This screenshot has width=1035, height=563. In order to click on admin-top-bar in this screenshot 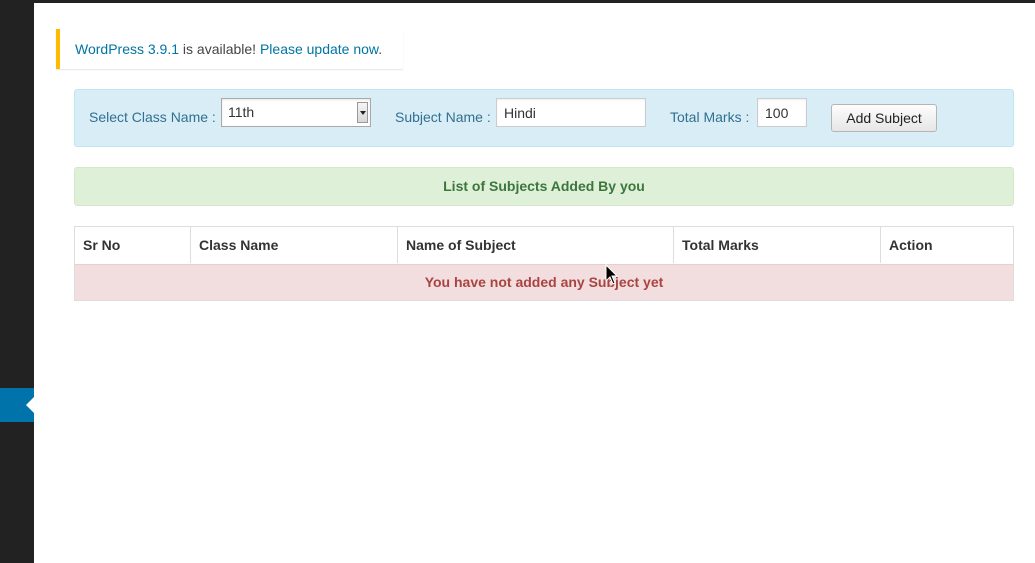, I will do `click(517, 1)`.